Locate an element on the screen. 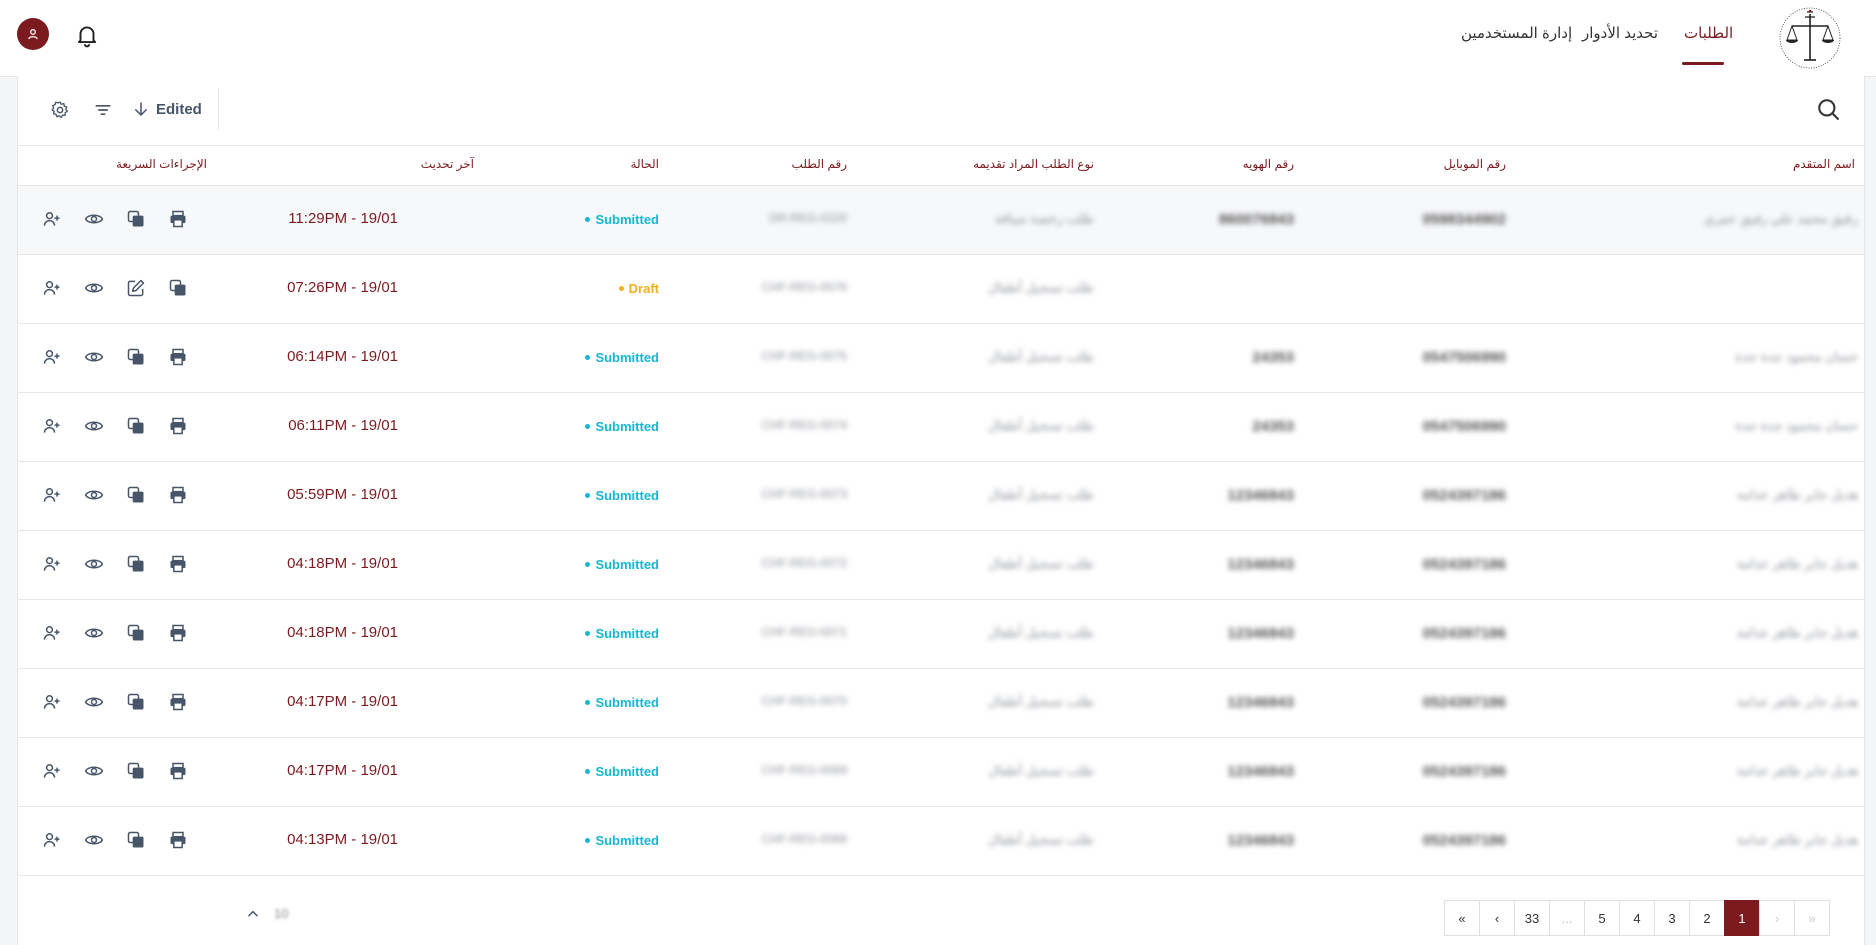 The height and width of the screenshot is (945, 1876). last-page-button: » is located at coordinates (1812, 918).